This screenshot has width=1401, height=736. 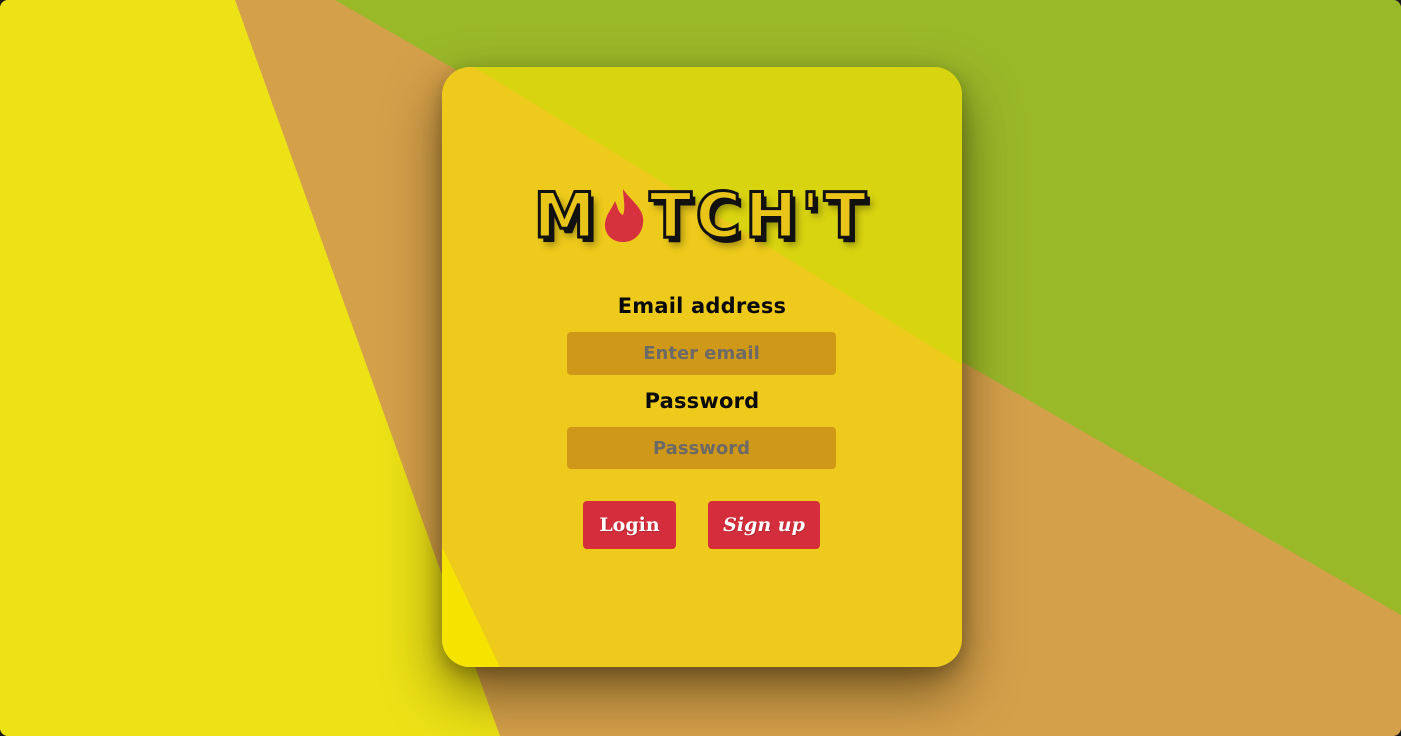 I want to click on signup-button: Sign up, so click(x=764, y=525).